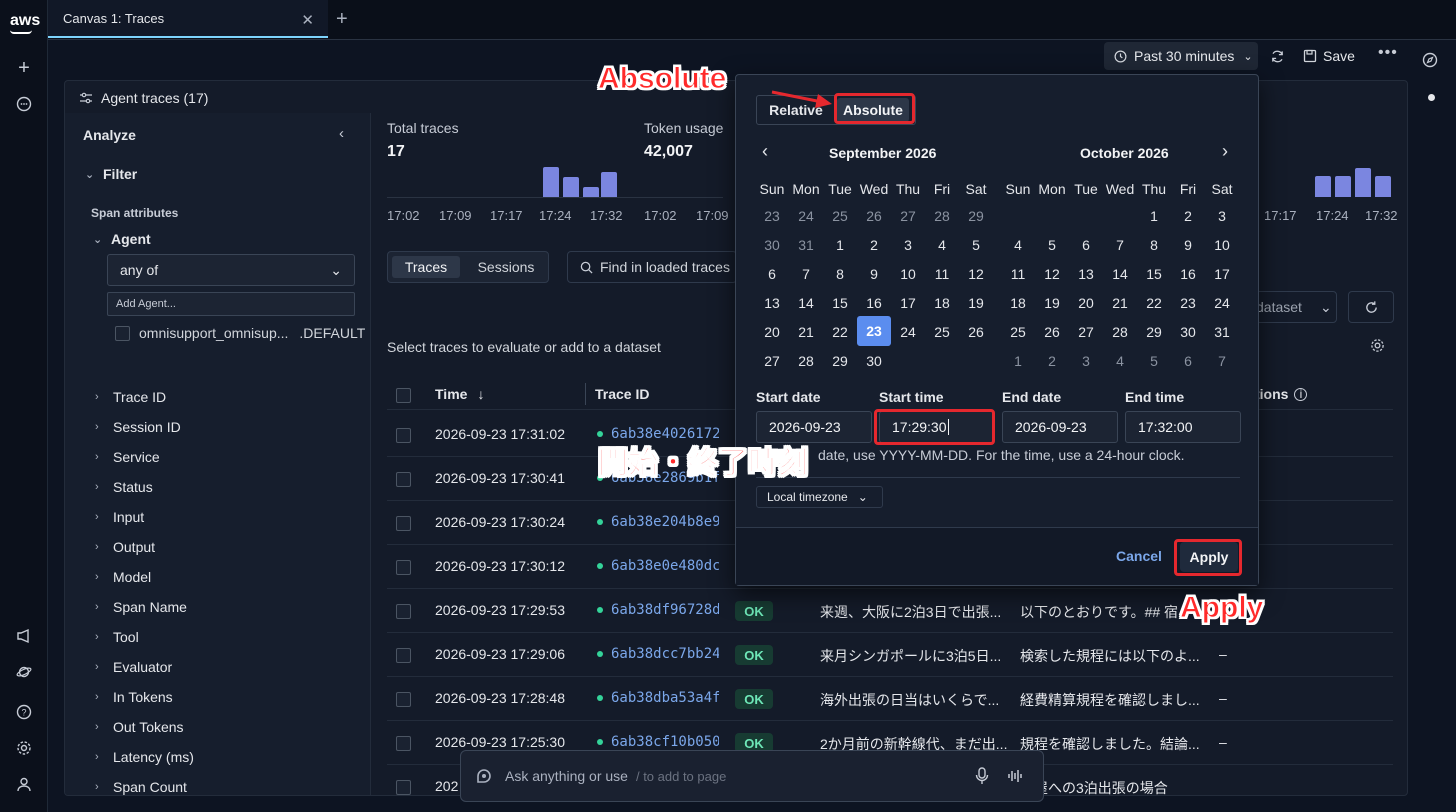 Image resolution: width=1456 pixels, height=812 pixels. What do you see at coordinates (341, 133) in the screenshot?
I see `collapse-icon: ‹` at bounding box center [341, 133].